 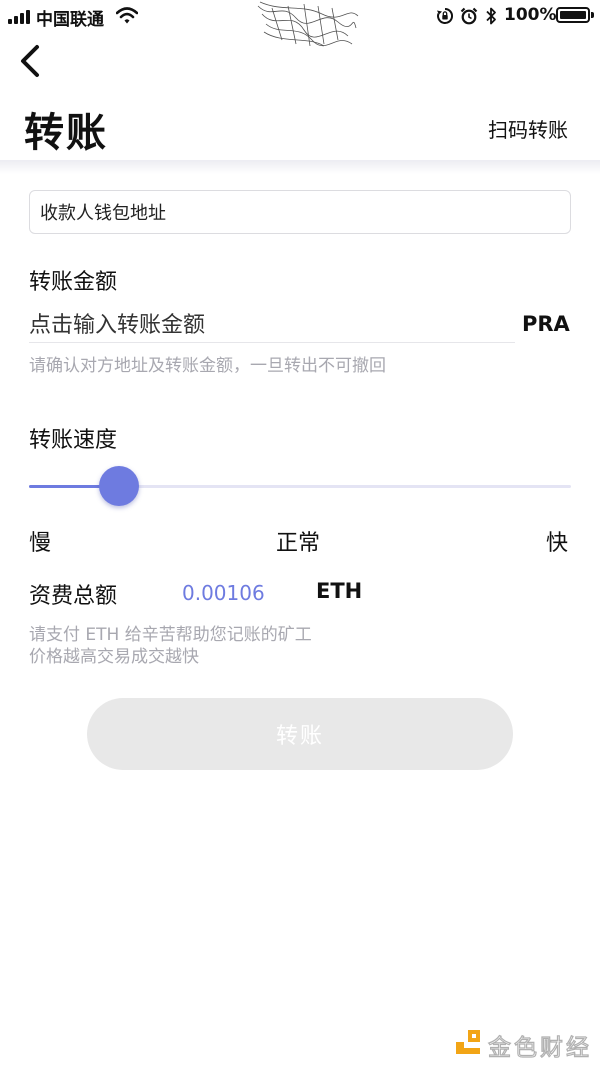 What do you see at coordinates (300, 734) in the screenshot?
I see `transfer-submit-button: 转账` at bounding box center [300, 734].